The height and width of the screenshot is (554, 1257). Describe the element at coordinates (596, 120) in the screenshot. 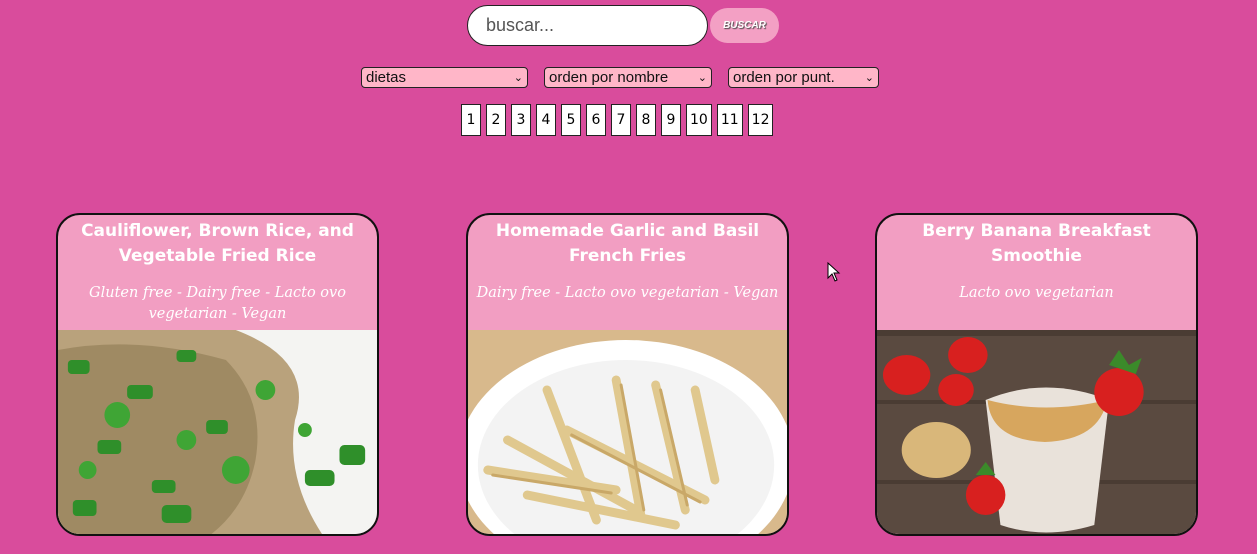

I see `page-button-6: 6` at that location.